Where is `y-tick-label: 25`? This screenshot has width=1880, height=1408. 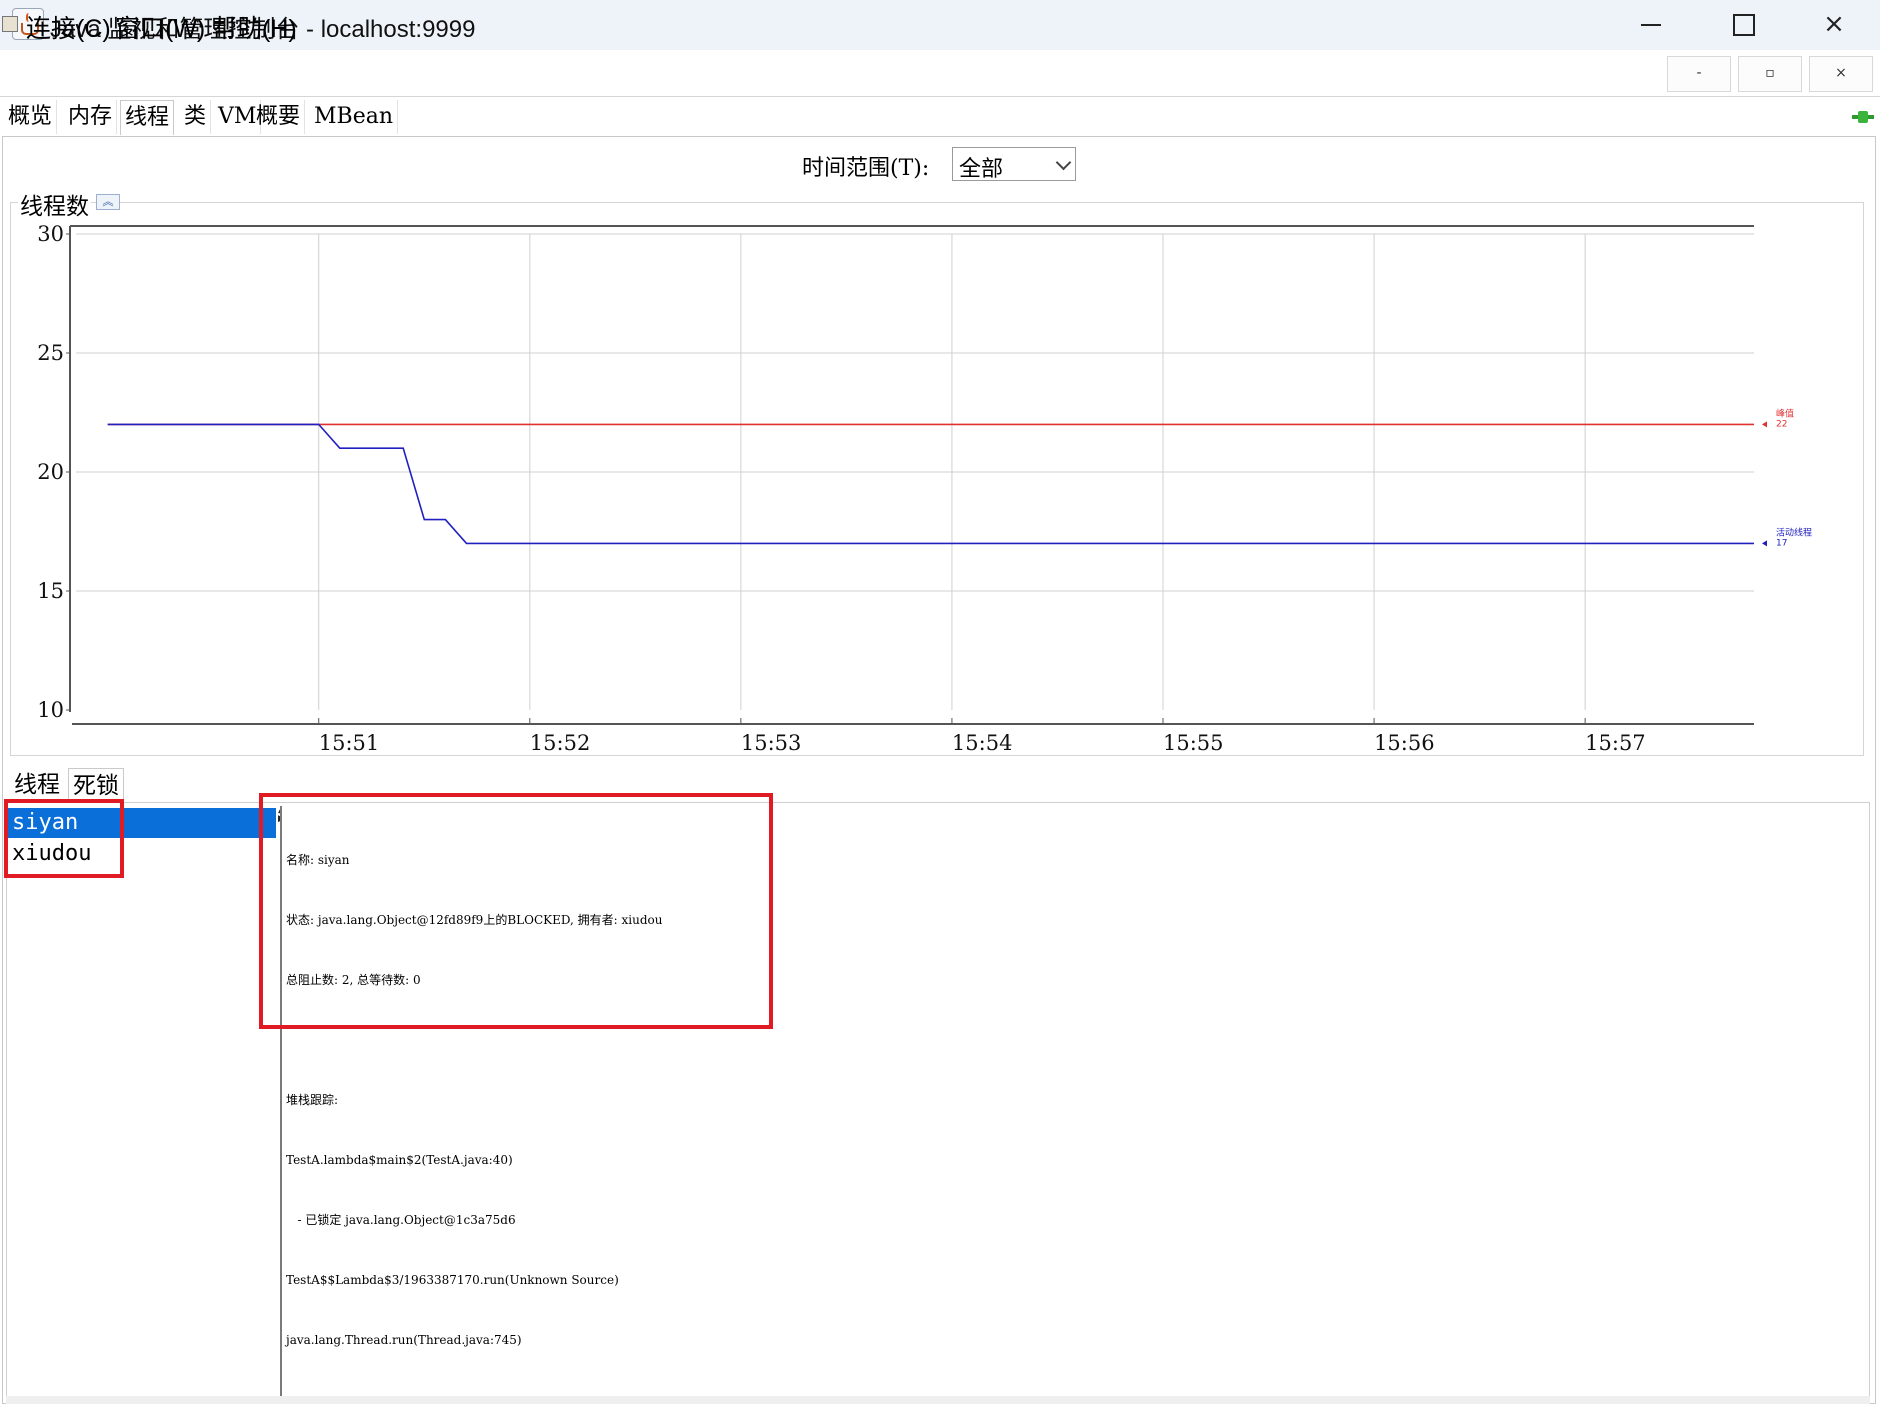 y-tick-label: 25 is located at coordinates (50, 353).